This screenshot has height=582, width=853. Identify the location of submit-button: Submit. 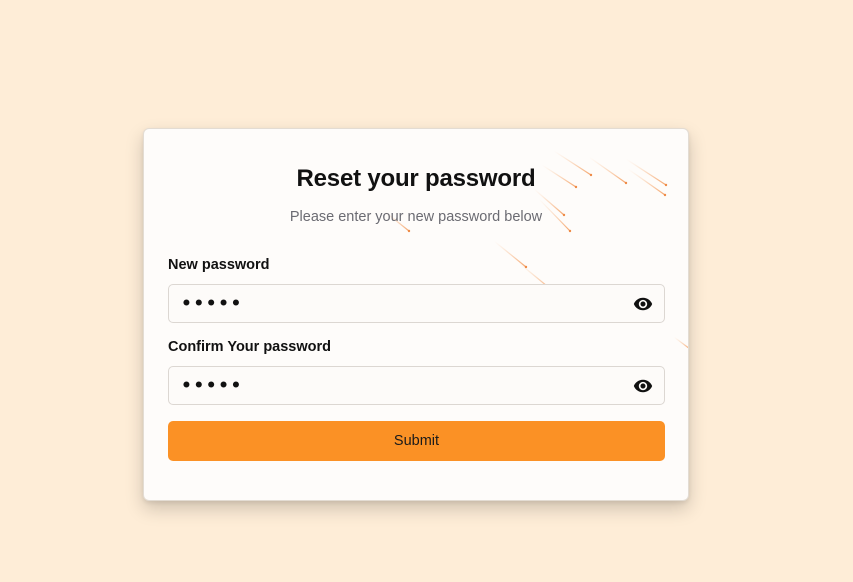
(416, 441).